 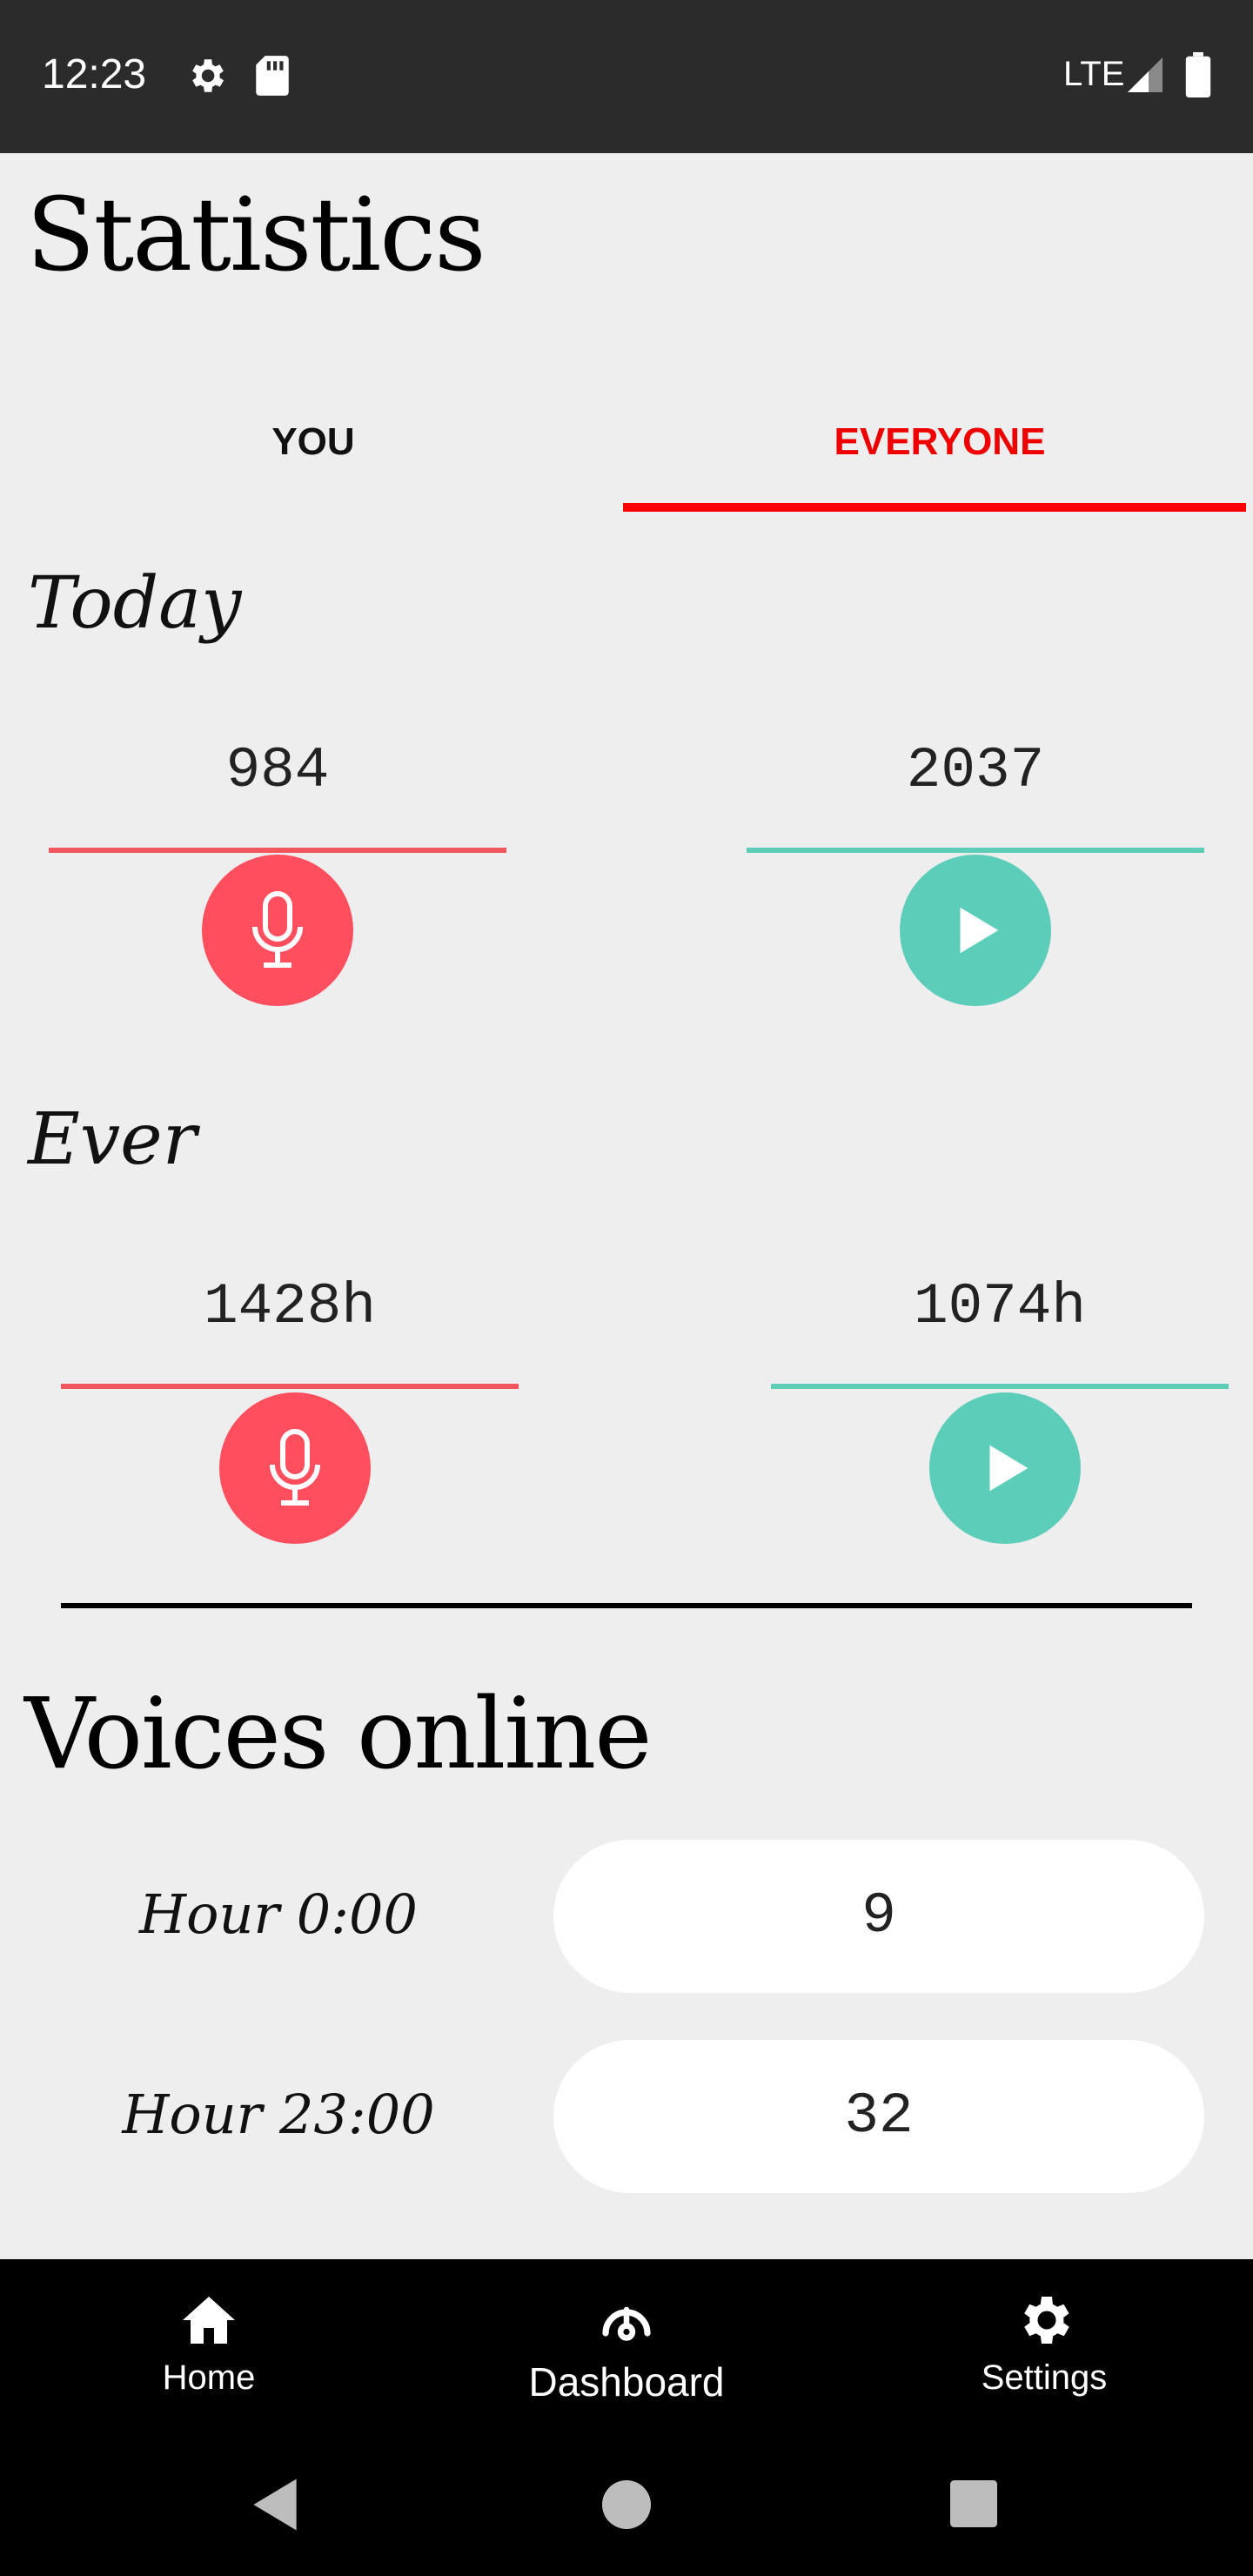 I want to click on today-recorded-underline, so click(x=277, y=850).